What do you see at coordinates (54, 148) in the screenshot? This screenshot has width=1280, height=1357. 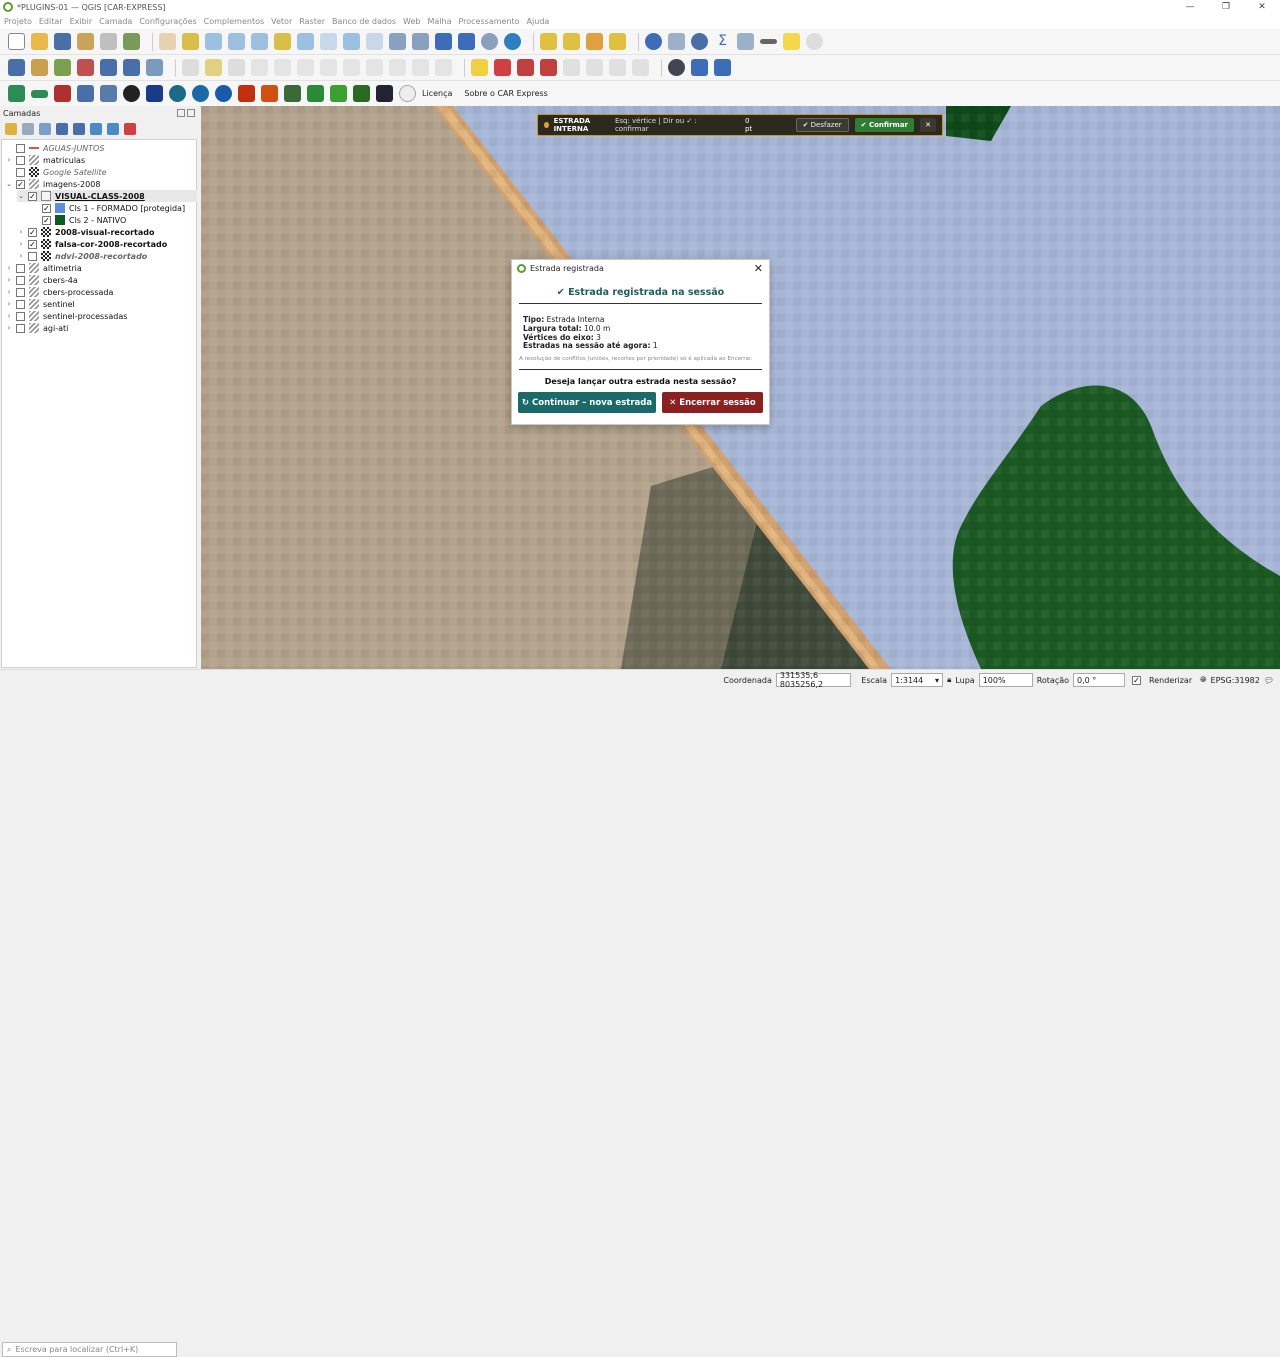 I see `layer-item: AGUAS-JUNTOS` at bounding box center [54, 148].